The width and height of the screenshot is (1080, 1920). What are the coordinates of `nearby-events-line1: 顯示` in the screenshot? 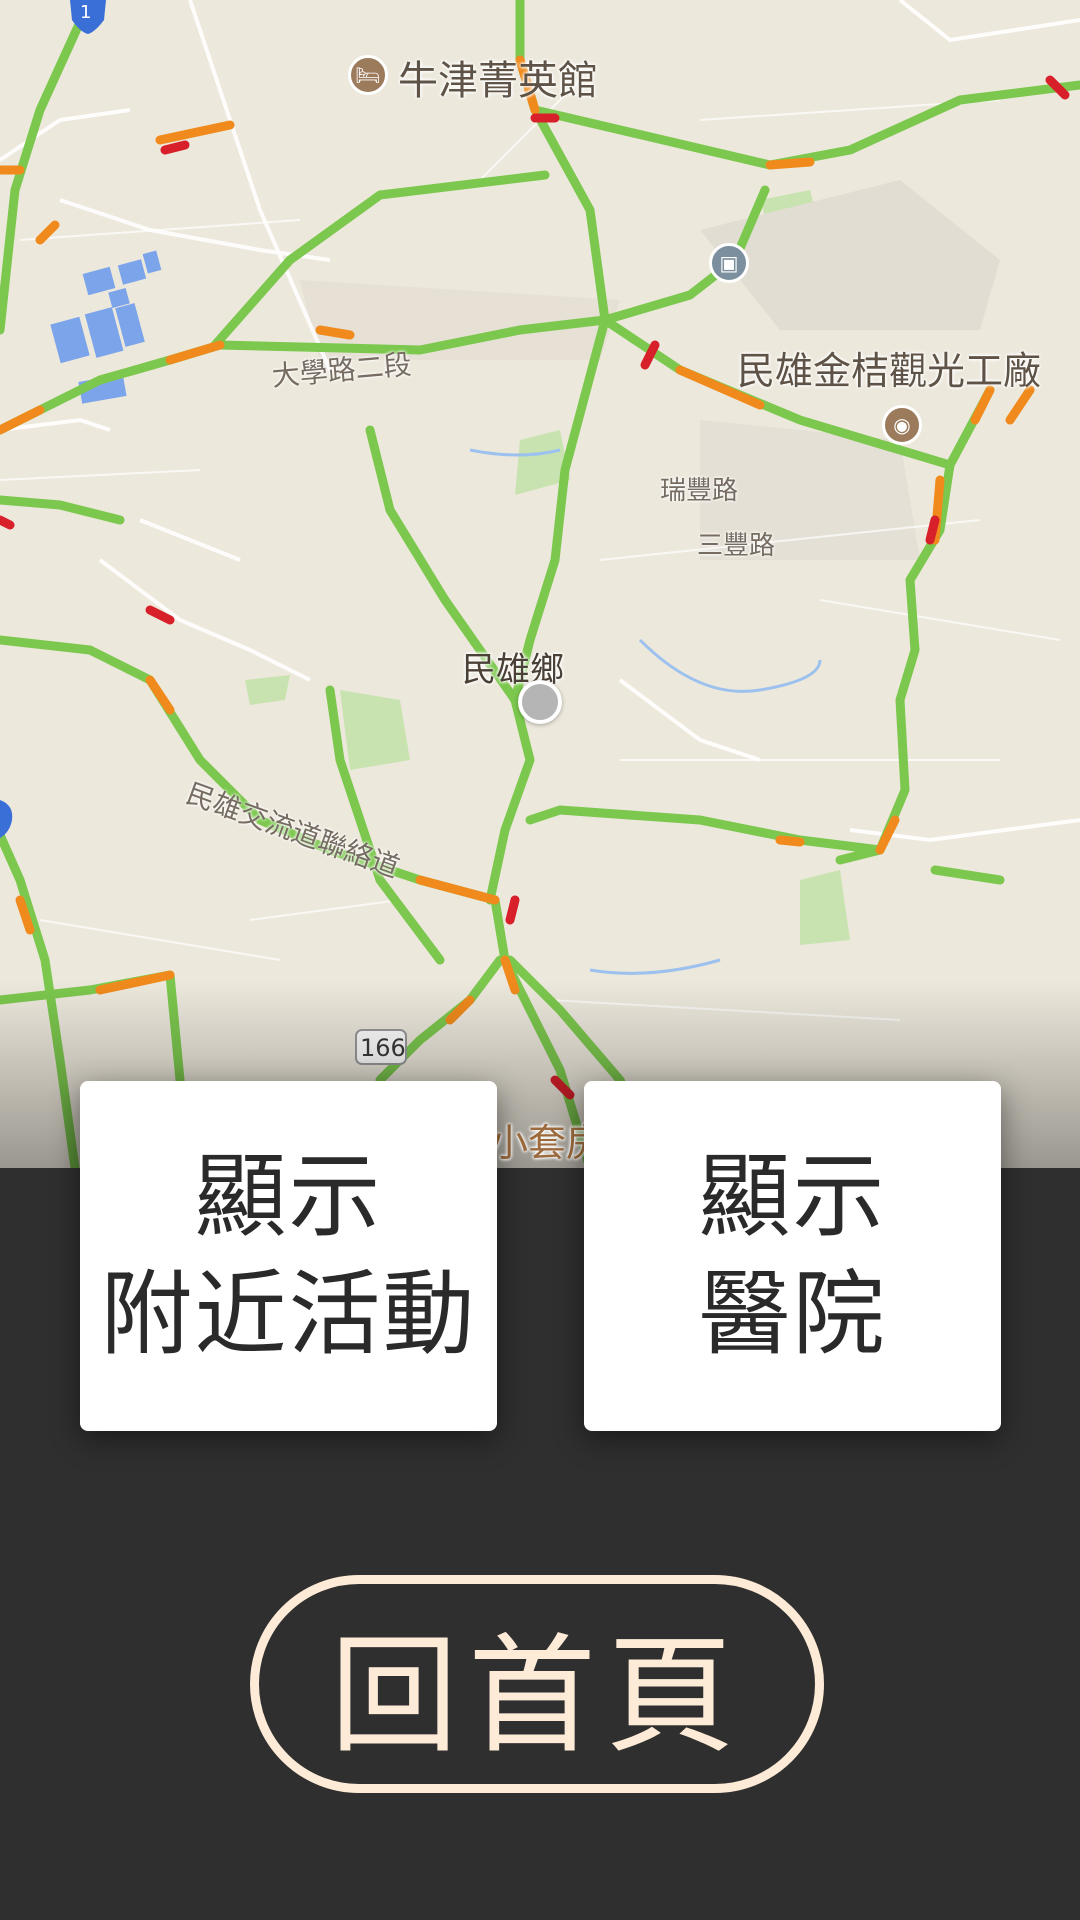 It's located at (288, 1196).